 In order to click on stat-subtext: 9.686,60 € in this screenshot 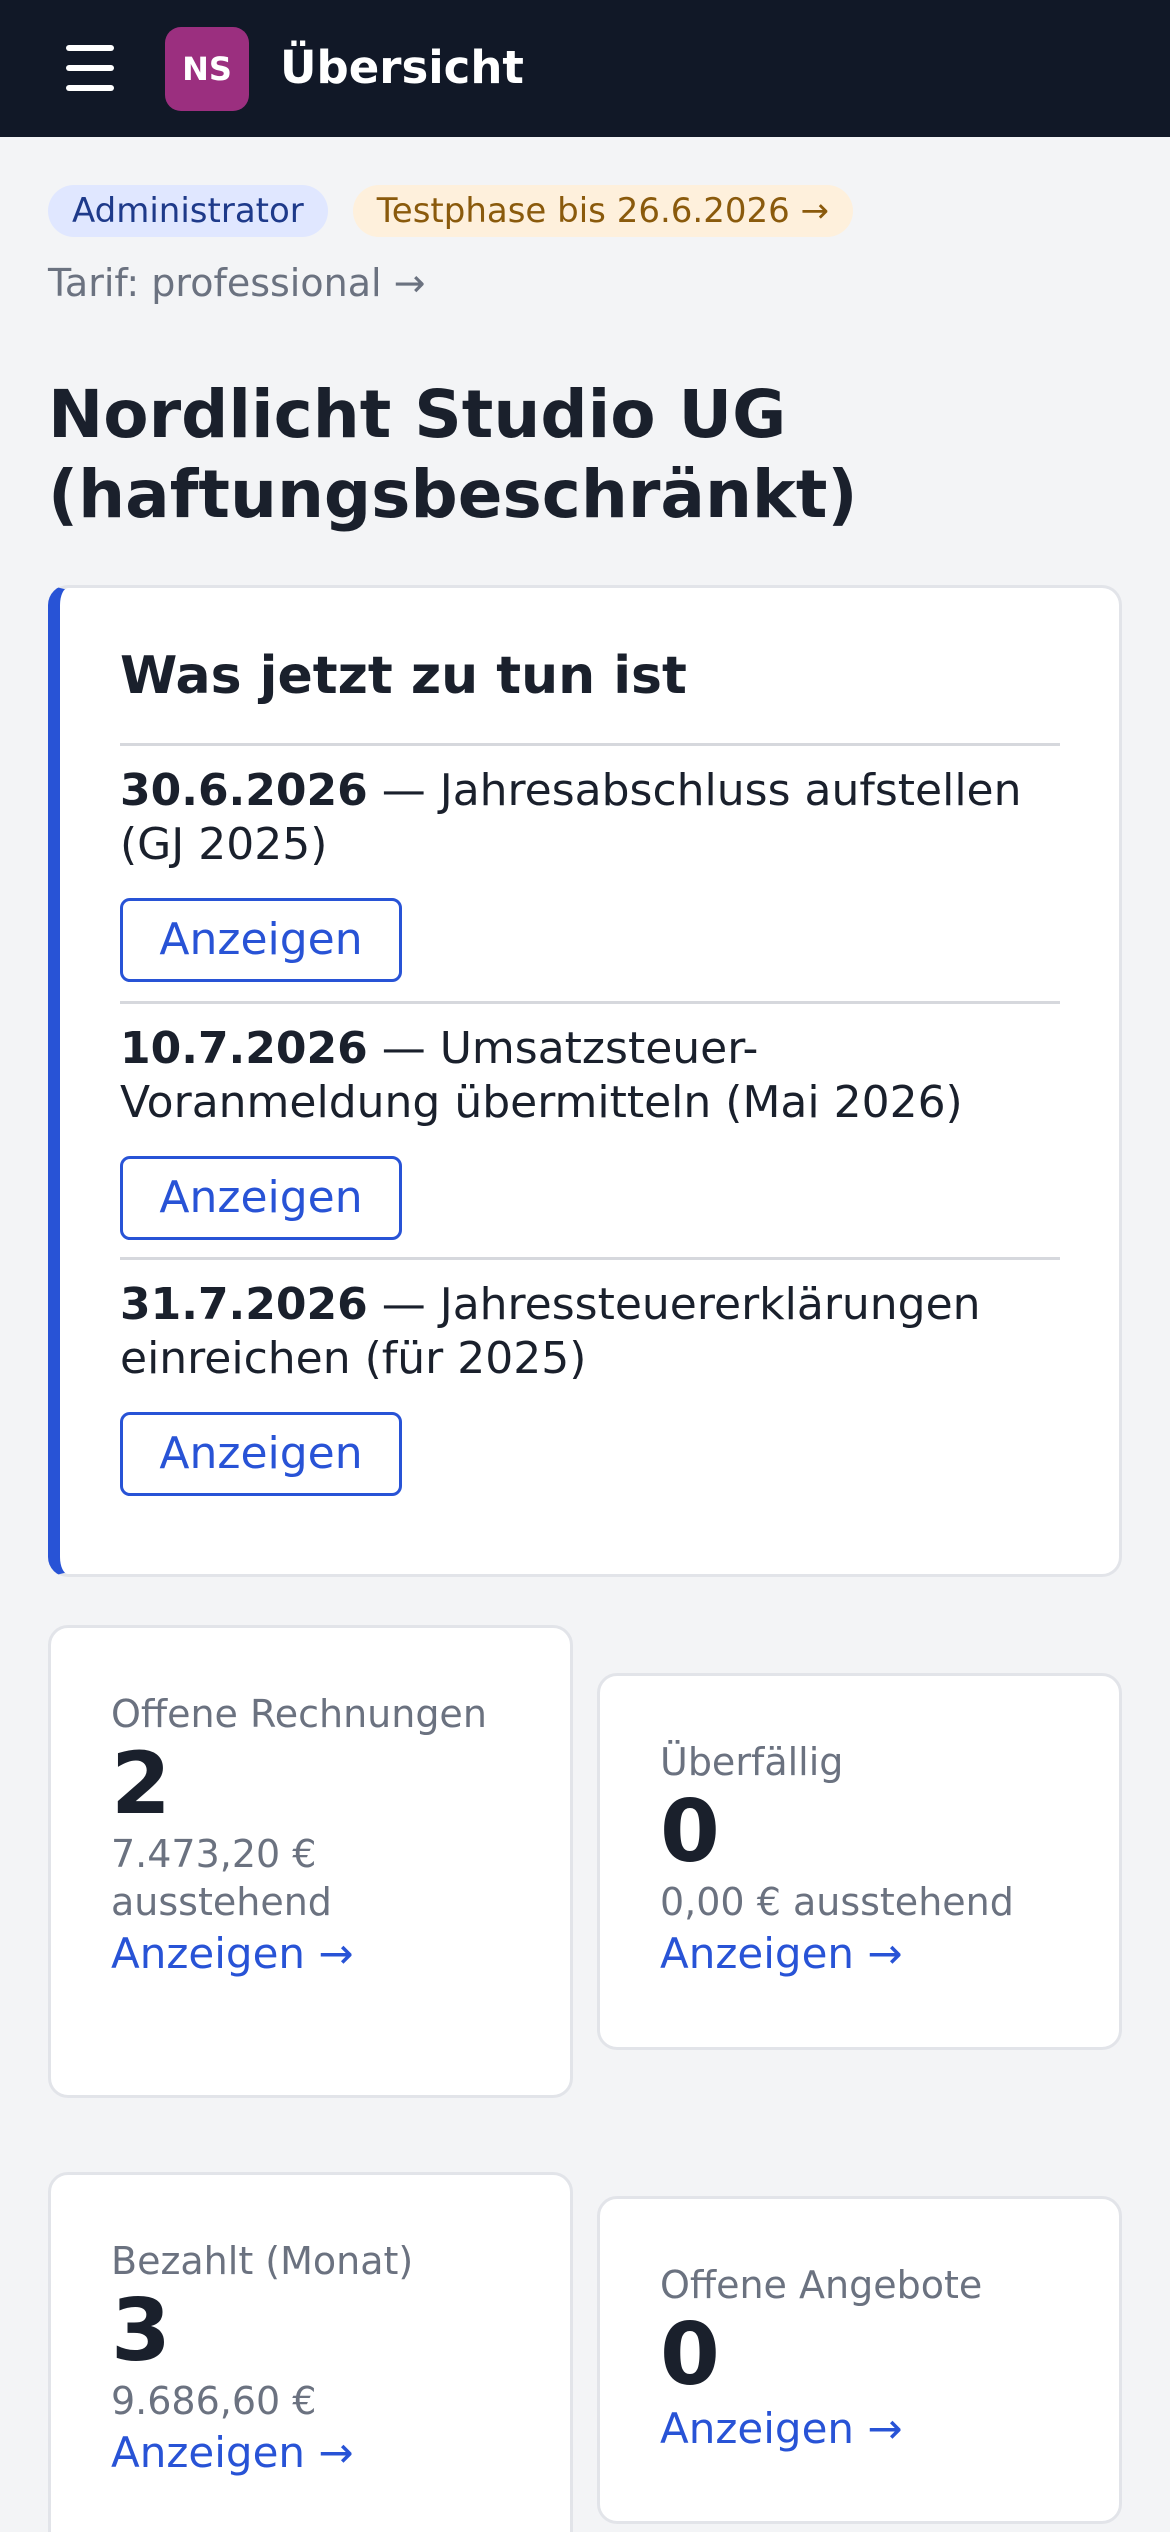, I will do `click(214, 2401)`.